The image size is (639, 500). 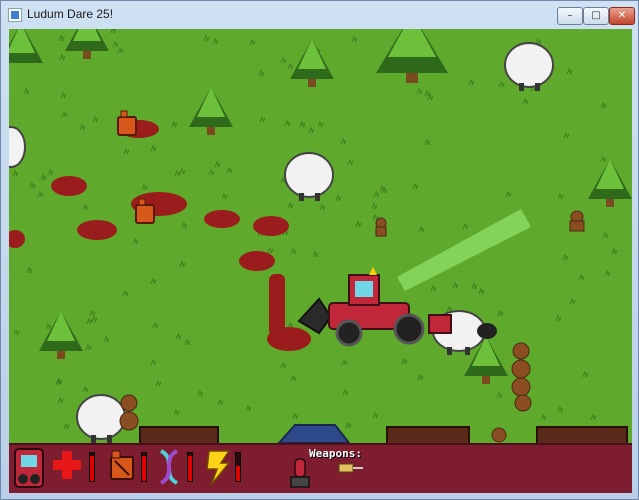 I want to click on tractor-front-wheel, so click(x=349, y=333).